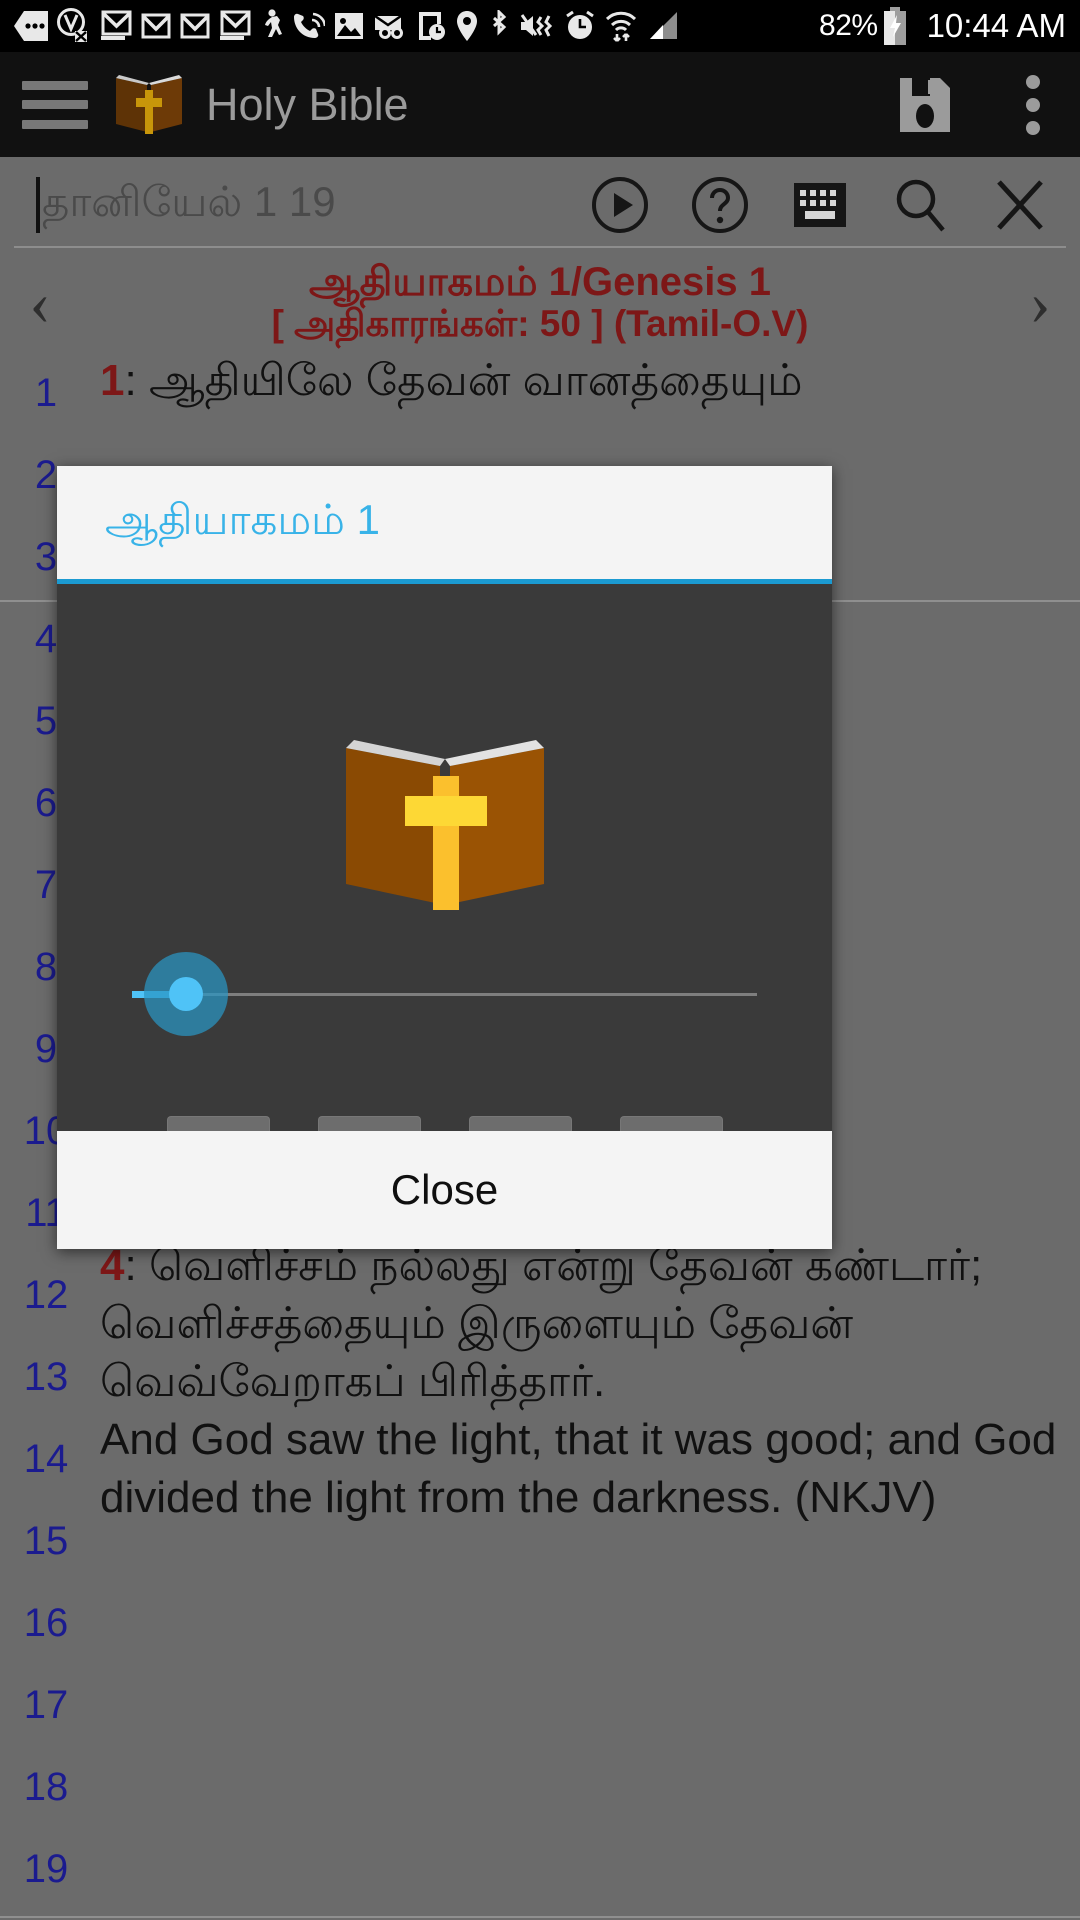 The width and height of the screenshot is (1080, 1920). I want to click on holy-bible-book-icon, so click(445, 824).